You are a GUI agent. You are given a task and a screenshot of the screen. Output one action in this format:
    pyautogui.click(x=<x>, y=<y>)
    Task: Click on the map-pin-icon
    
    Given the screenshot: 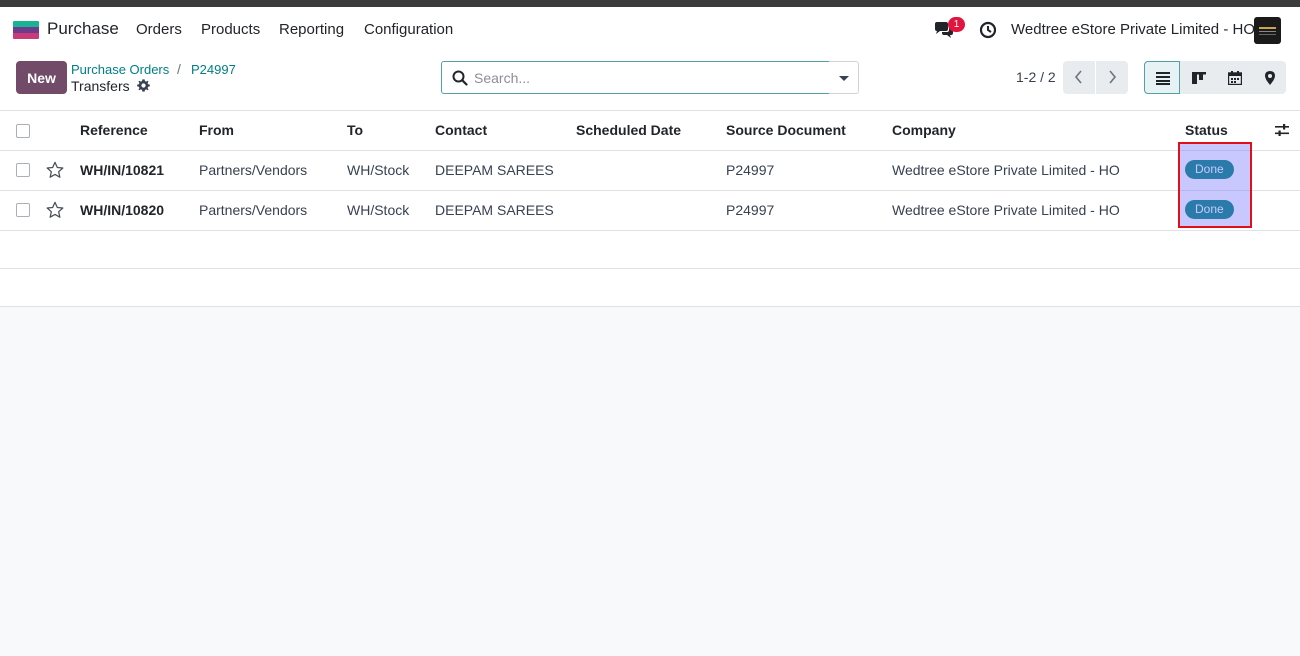 What is the action you would take?
    pyautogui.click(x=1270, y=78)
    